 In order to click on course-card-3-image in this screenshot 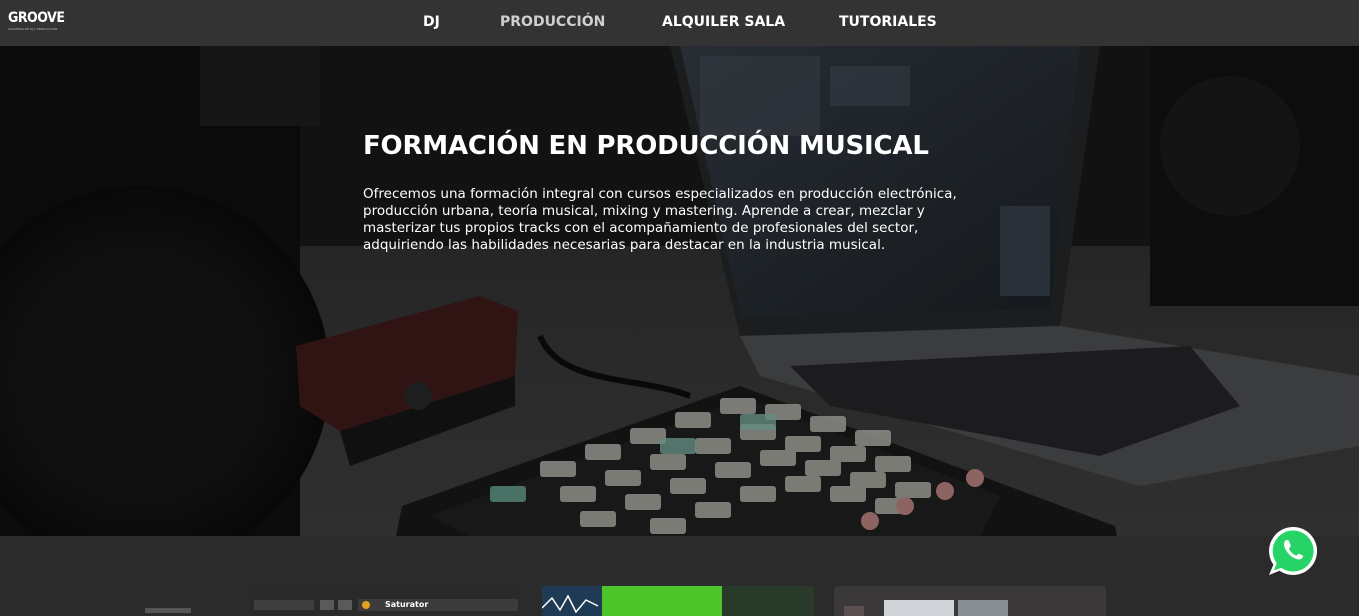, I will do `click(970, 601)`.